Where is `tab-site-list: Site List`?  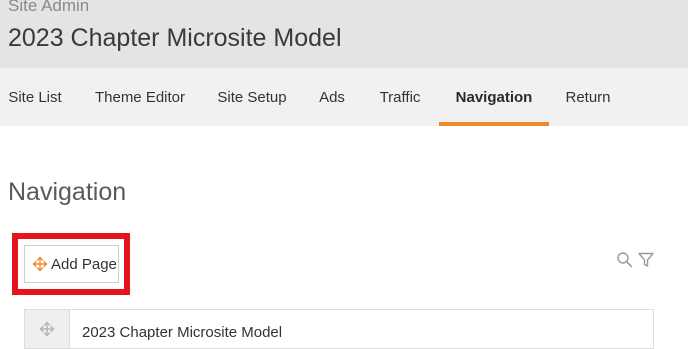
tab-site-list: Site List is located at coordinates (35, 97).